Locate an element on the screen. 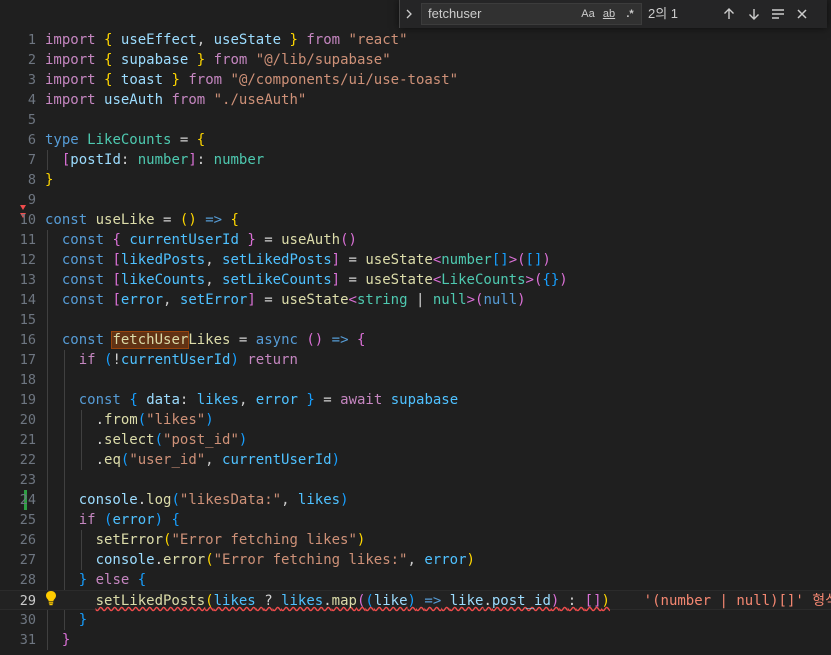  code-text: .from("likes") is located at coordinates (129, 420).